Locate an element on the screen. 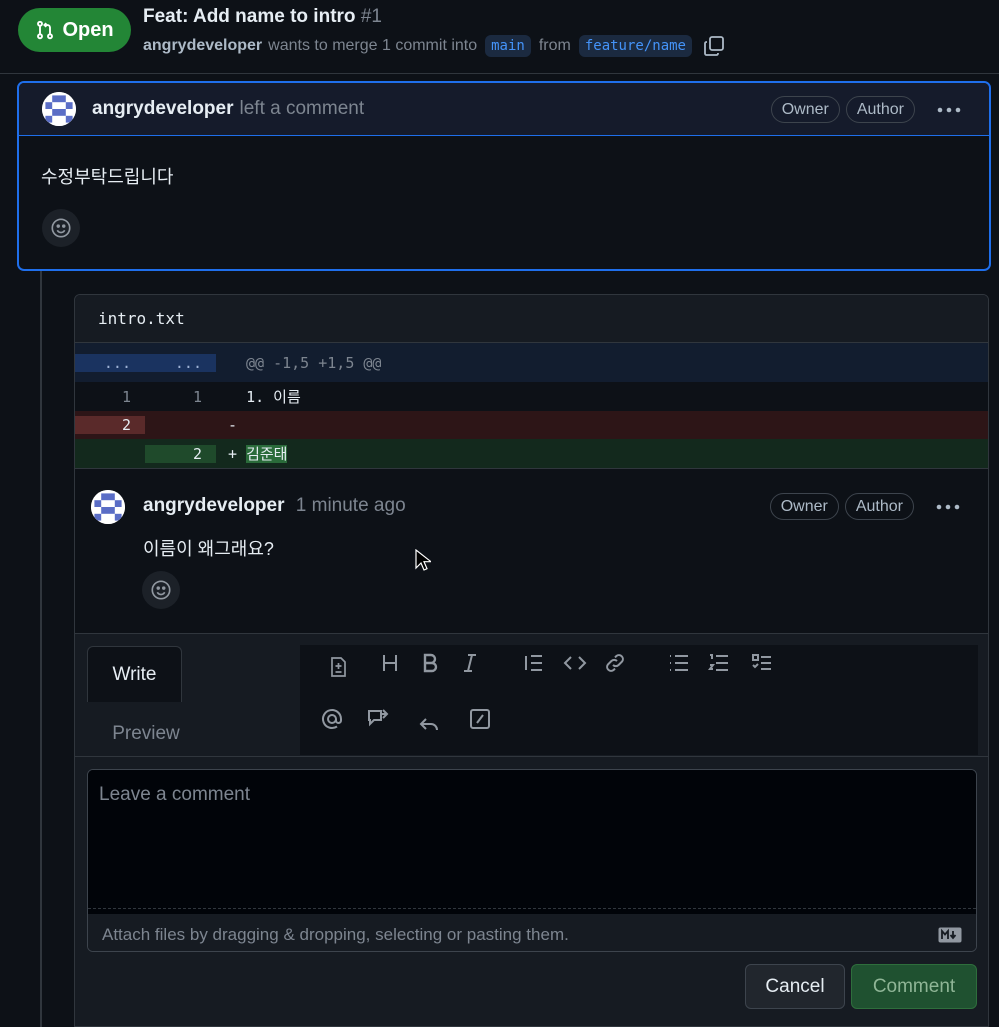 This screenshot has height=1027, width=999. comment-time: 1 minute ago is located at coordinates (351, 505).